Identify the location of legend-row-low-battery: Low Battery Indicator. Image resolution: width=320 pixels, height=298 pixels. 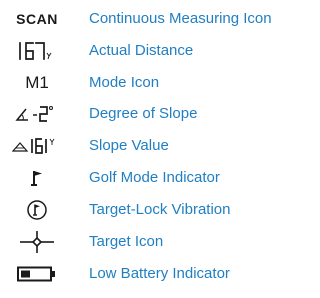
(150, 274).